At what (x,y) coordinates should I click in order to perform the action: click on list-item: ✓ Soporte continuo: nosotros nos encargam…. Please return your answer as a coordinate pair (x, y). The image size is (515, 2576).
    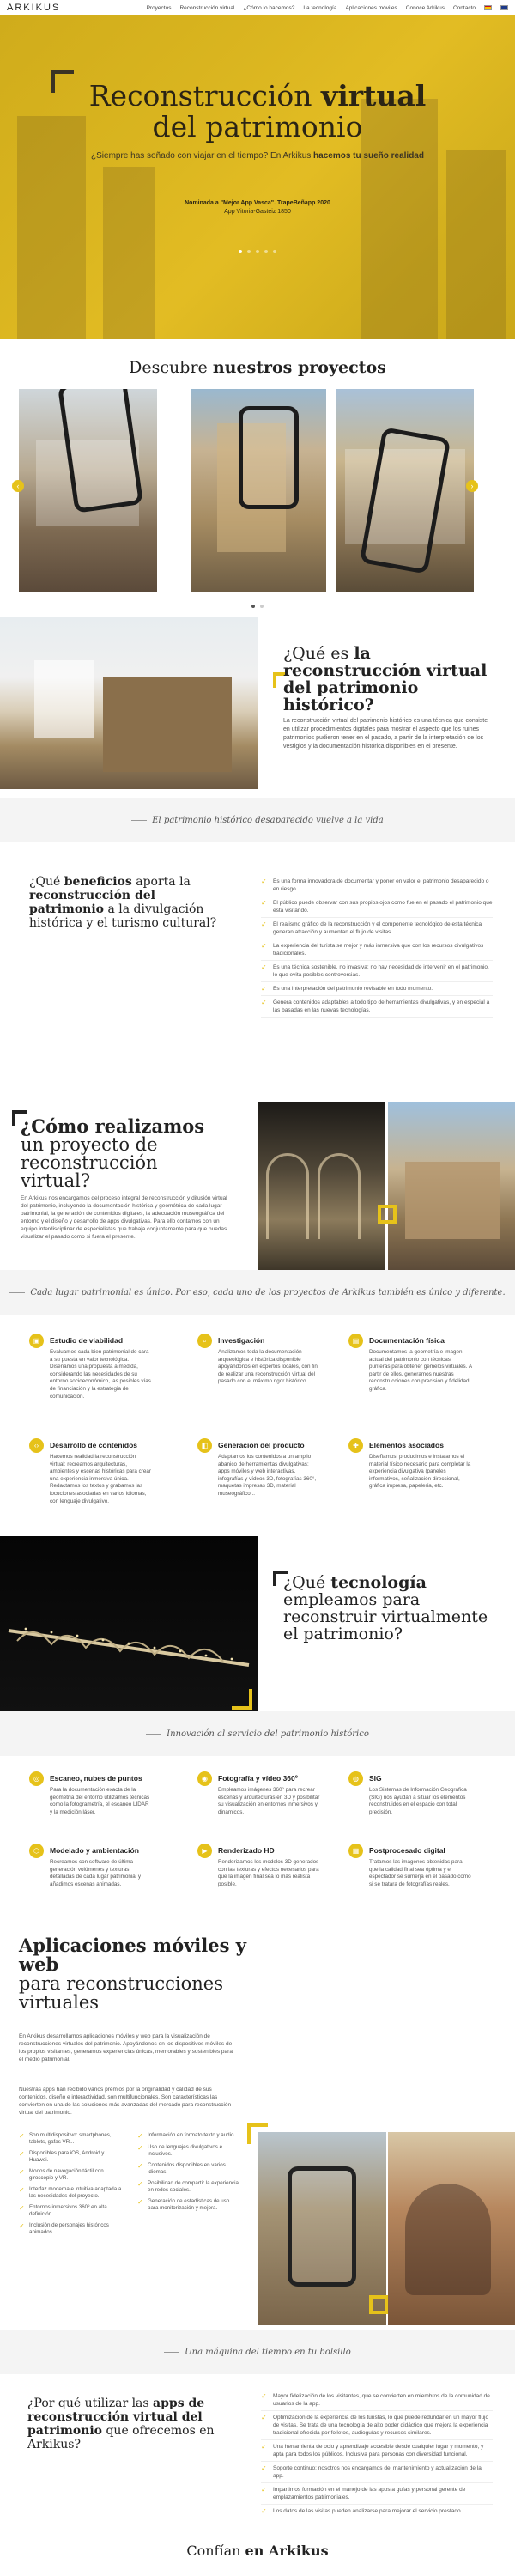
    Looking at the image, I should click on (377, 2472).